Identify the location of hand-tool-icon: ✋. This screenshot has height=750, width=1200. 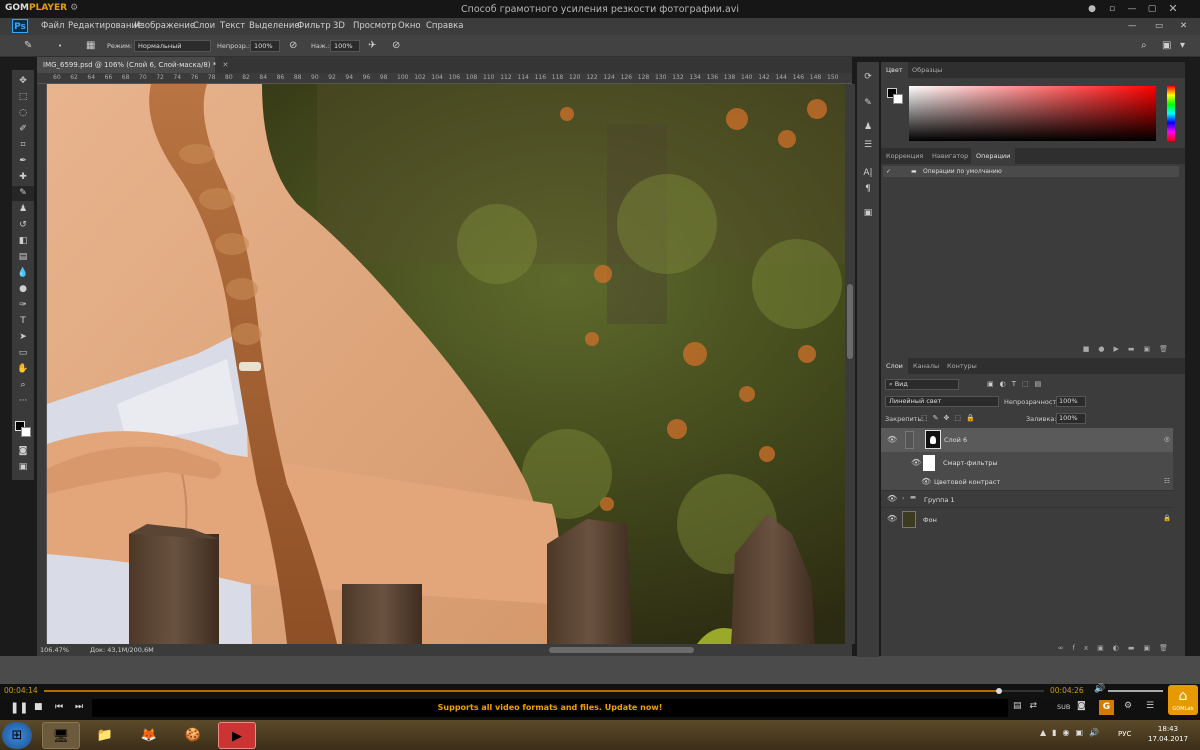
(23, 369).